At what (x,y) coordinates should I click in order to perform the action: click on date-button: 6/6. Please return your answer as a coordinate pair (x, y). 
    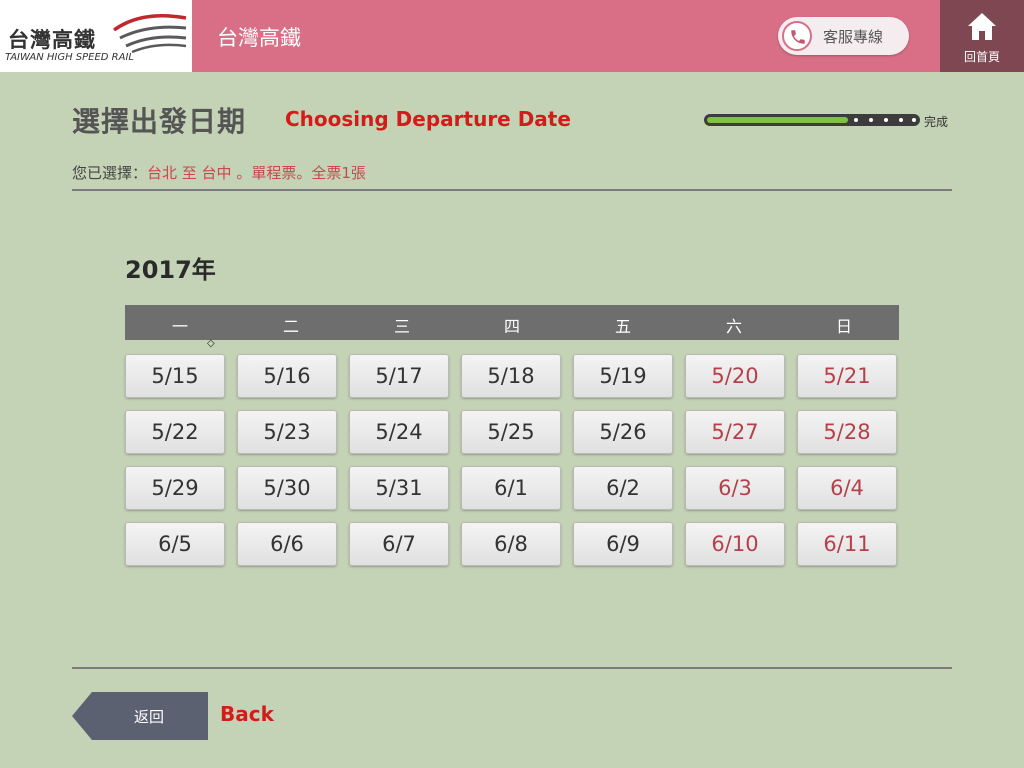
    Looking at the image, I should click on (287, 544).